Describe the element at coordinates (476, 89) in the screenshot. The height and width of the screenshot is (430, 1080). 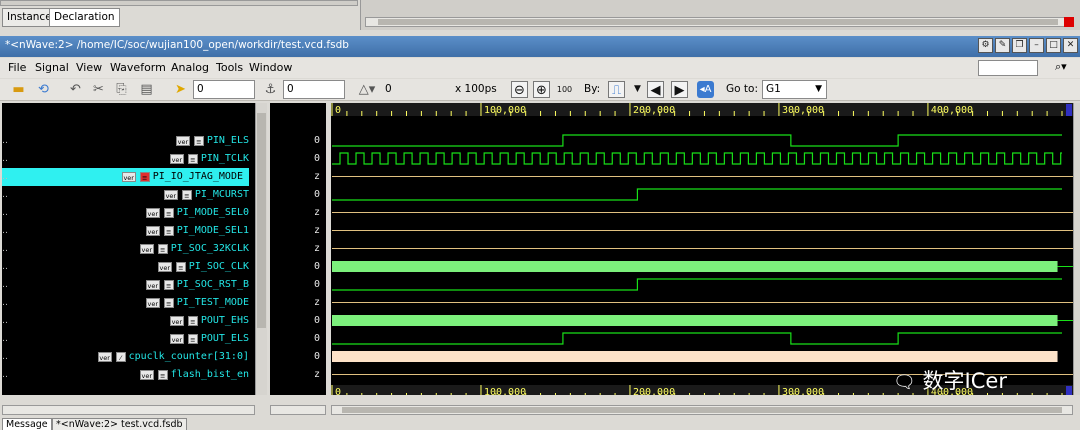
I see `time-unit-label: x 100ps` at that location.